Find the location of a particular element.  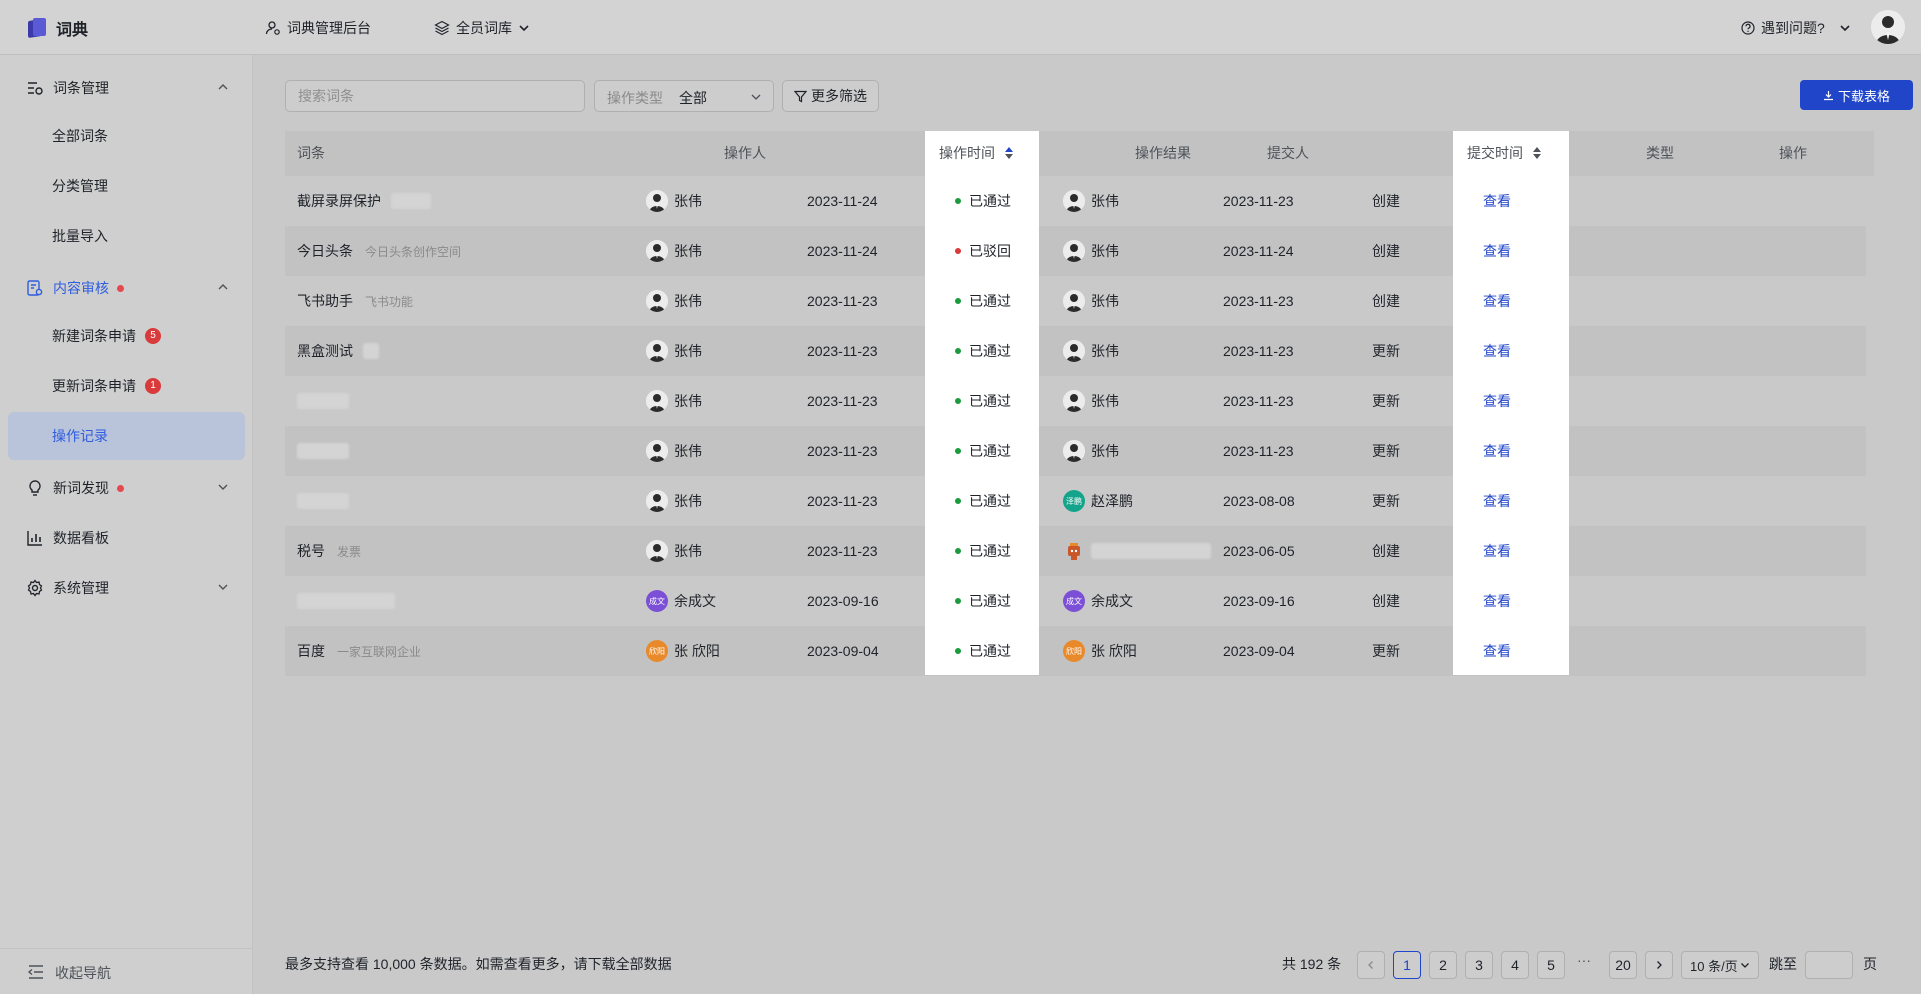

sidebar-group-dashboard: 数据看板 is located at coordinates (126, 537).